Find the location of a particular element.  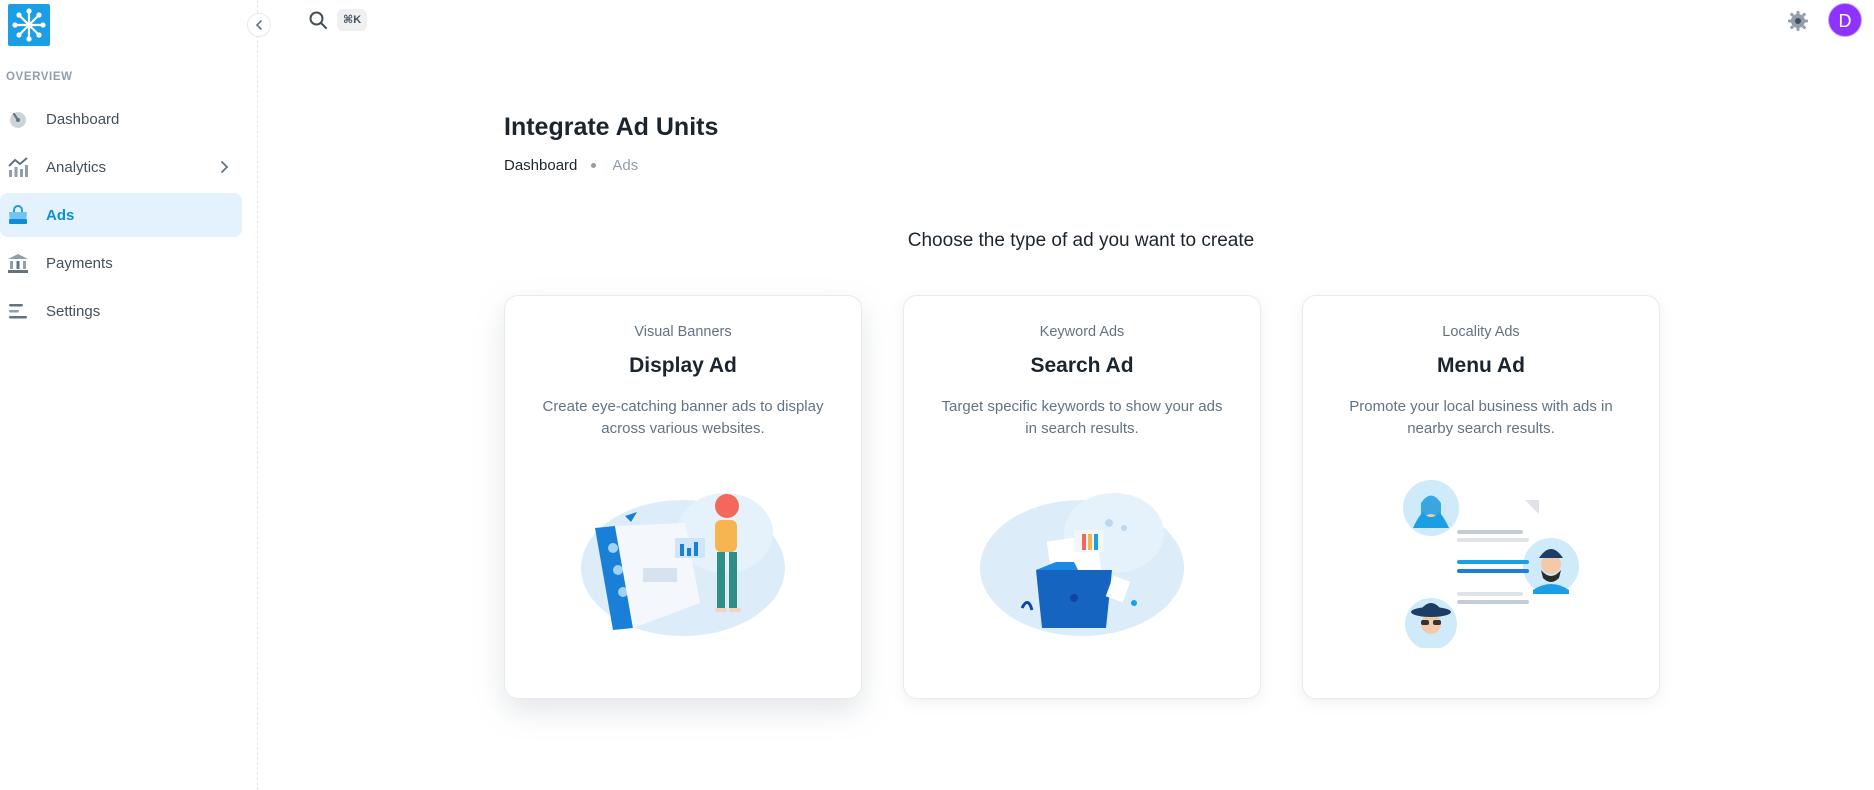

breadcrumb: Dashboard Ads is located at coordinates (571, 165).